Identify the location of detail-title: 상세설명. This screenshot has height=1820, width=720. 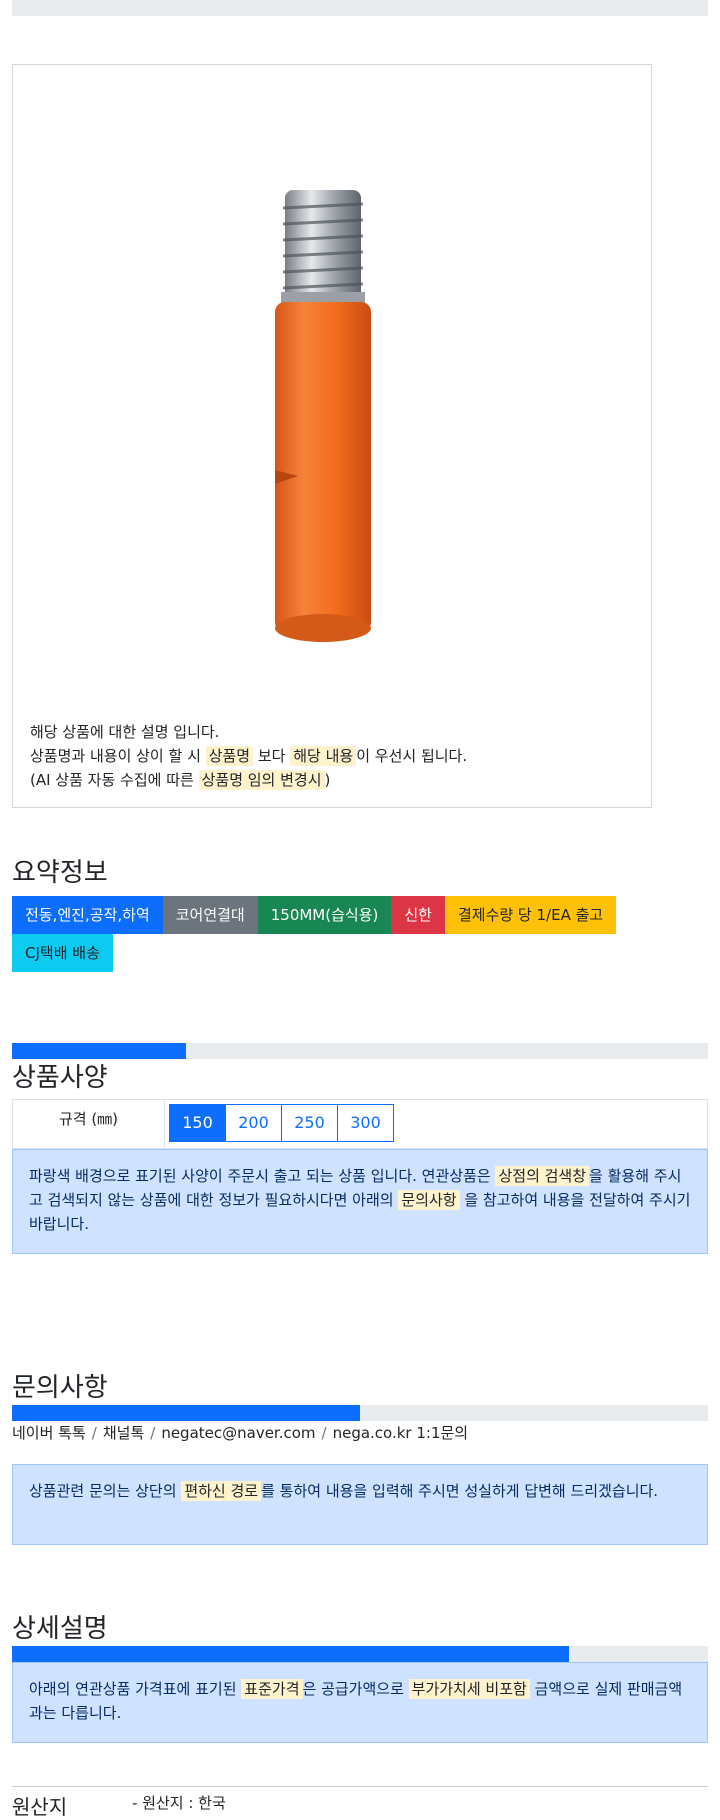
(60, 1629).